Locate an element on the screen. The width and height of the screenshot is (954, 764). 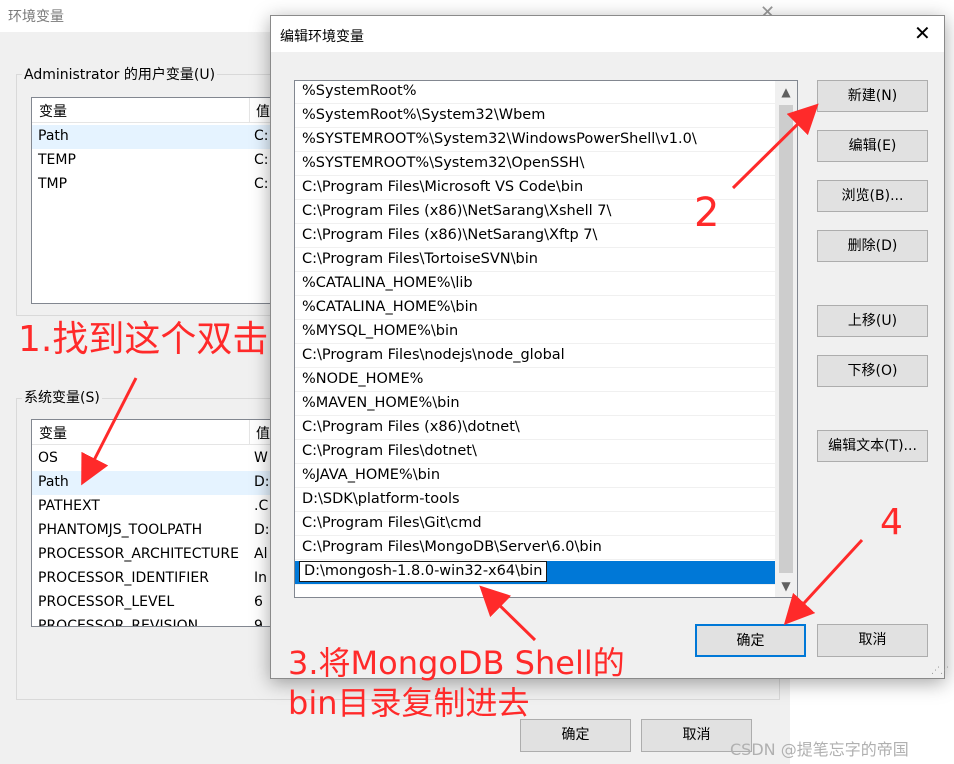
arrow-to-new-button is located at coordinates (775, 146).